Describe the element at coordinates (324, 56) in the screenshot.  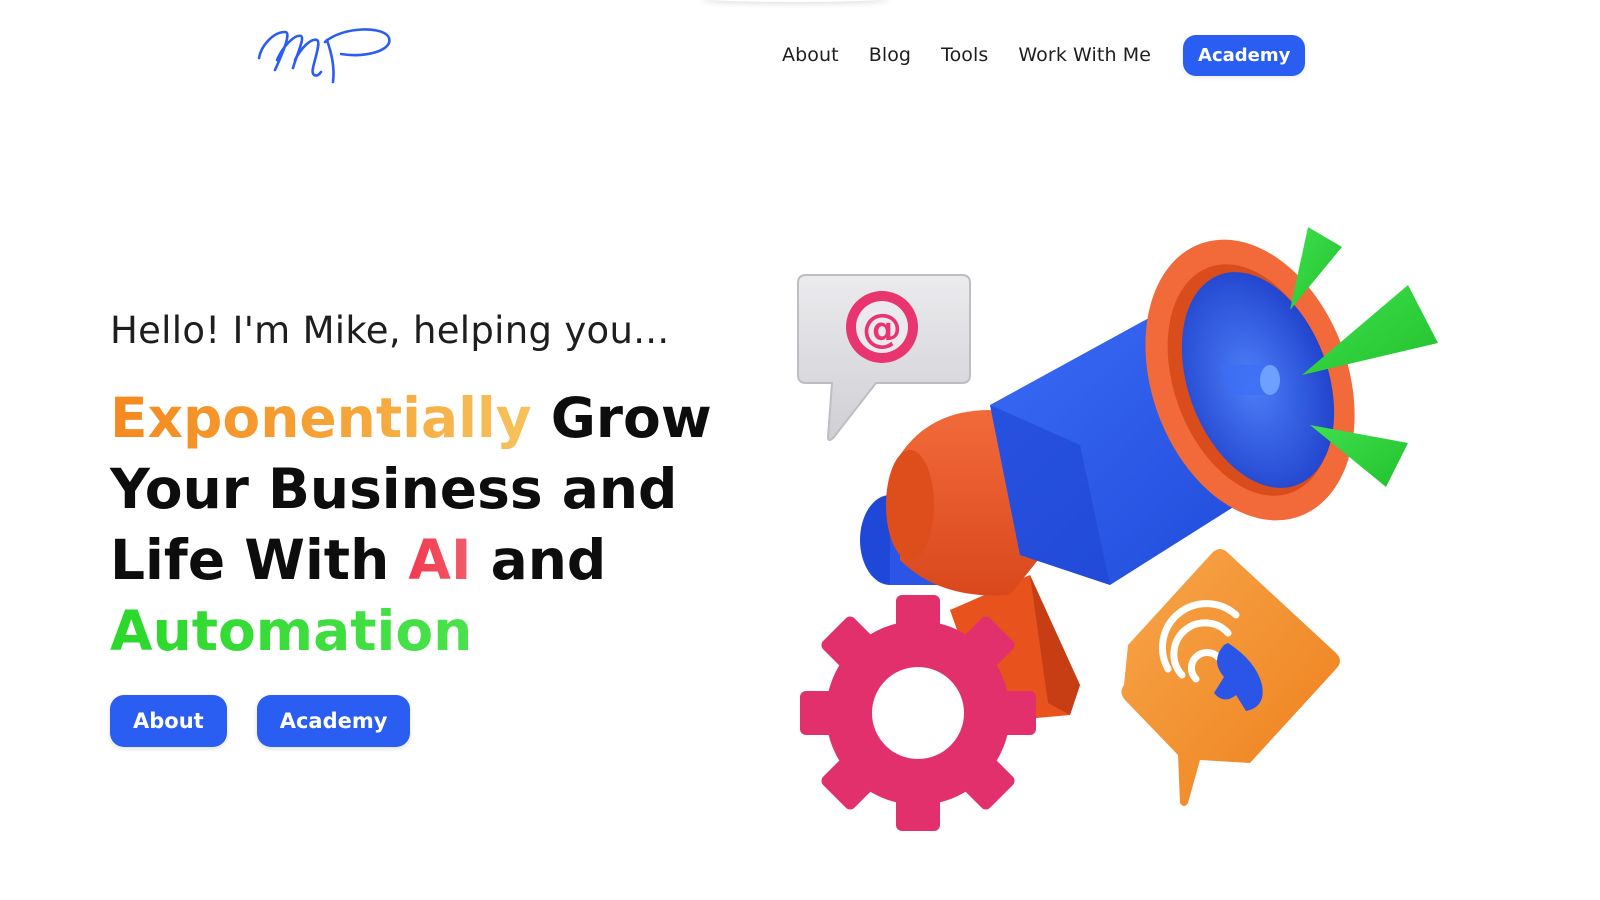
I see `mp-signature-icon` at that location.